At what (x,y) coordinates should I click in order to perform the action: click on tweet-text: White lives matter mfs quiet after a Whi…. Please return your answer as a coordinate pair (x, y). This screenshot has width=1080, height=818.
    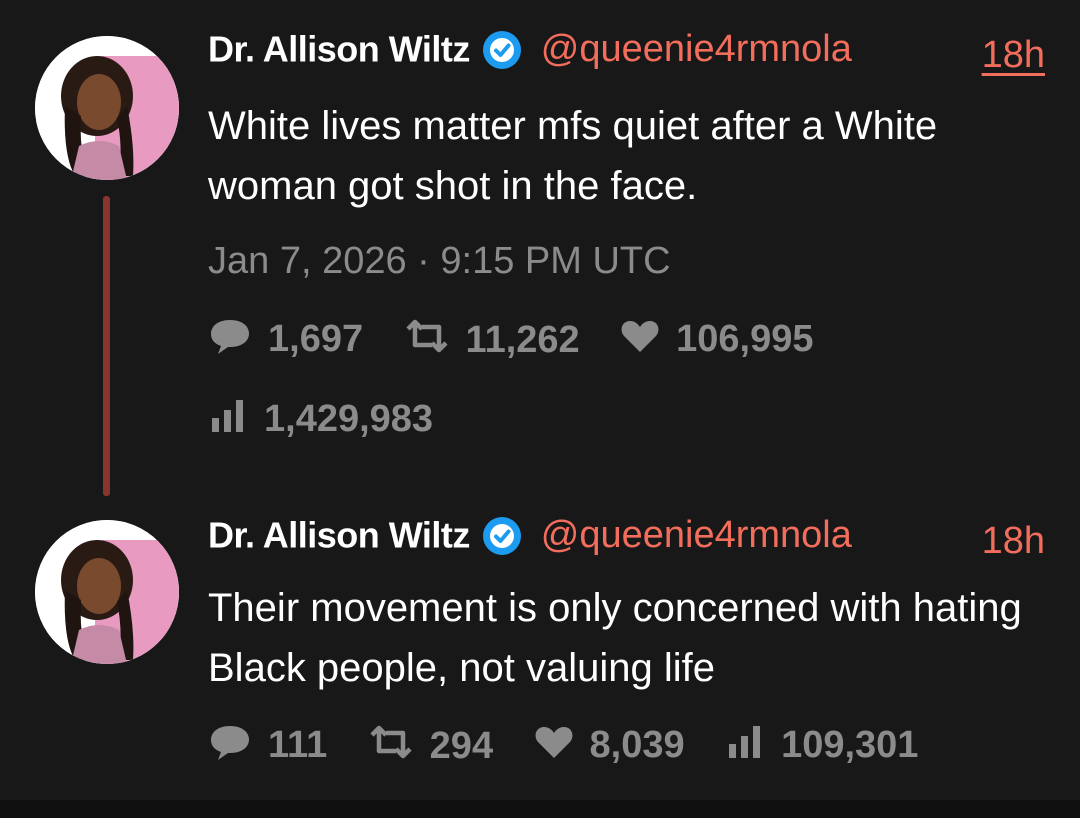
    Looking at the image, I should click on (573, 156).